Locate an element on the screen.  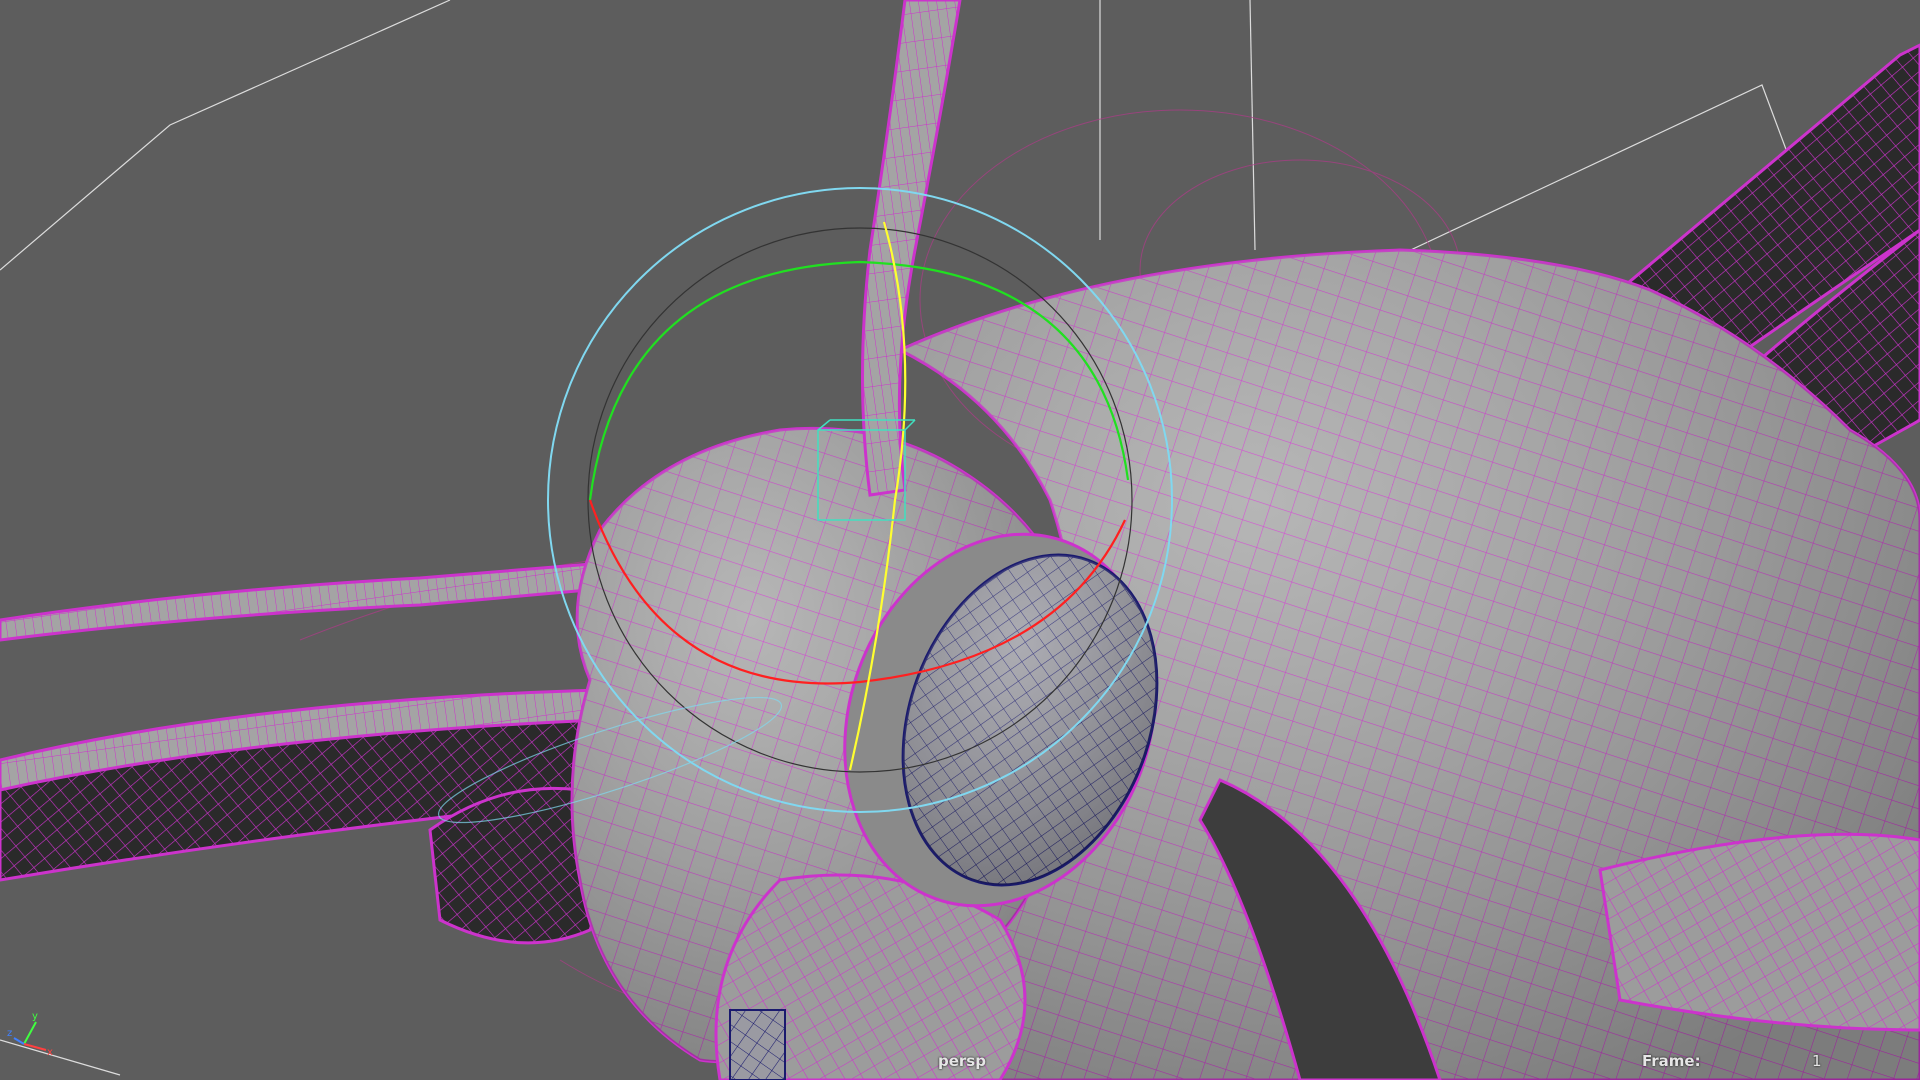
z-axis-line is located at coordinates (19, 1041).